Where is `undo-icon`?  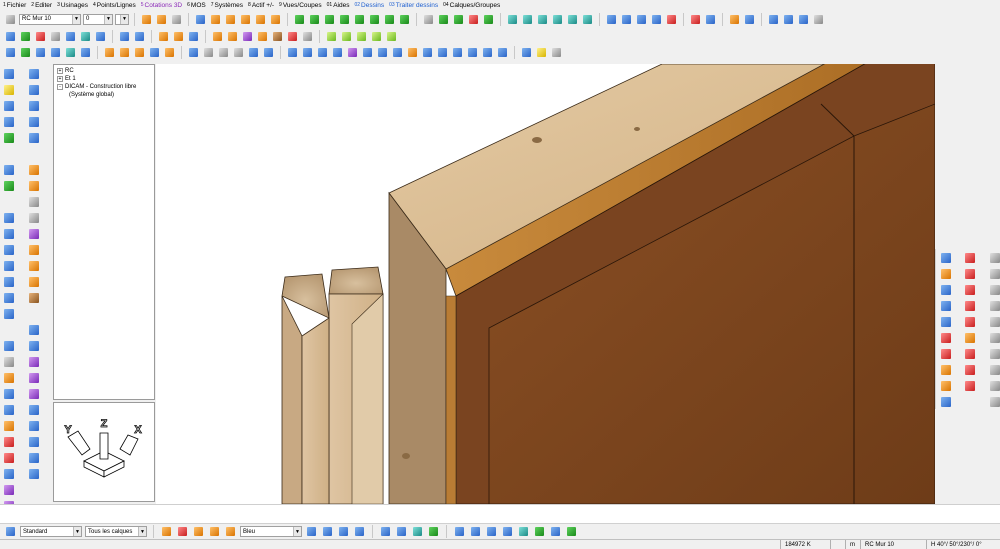
undo-icon is located at coordinates (9, 170).